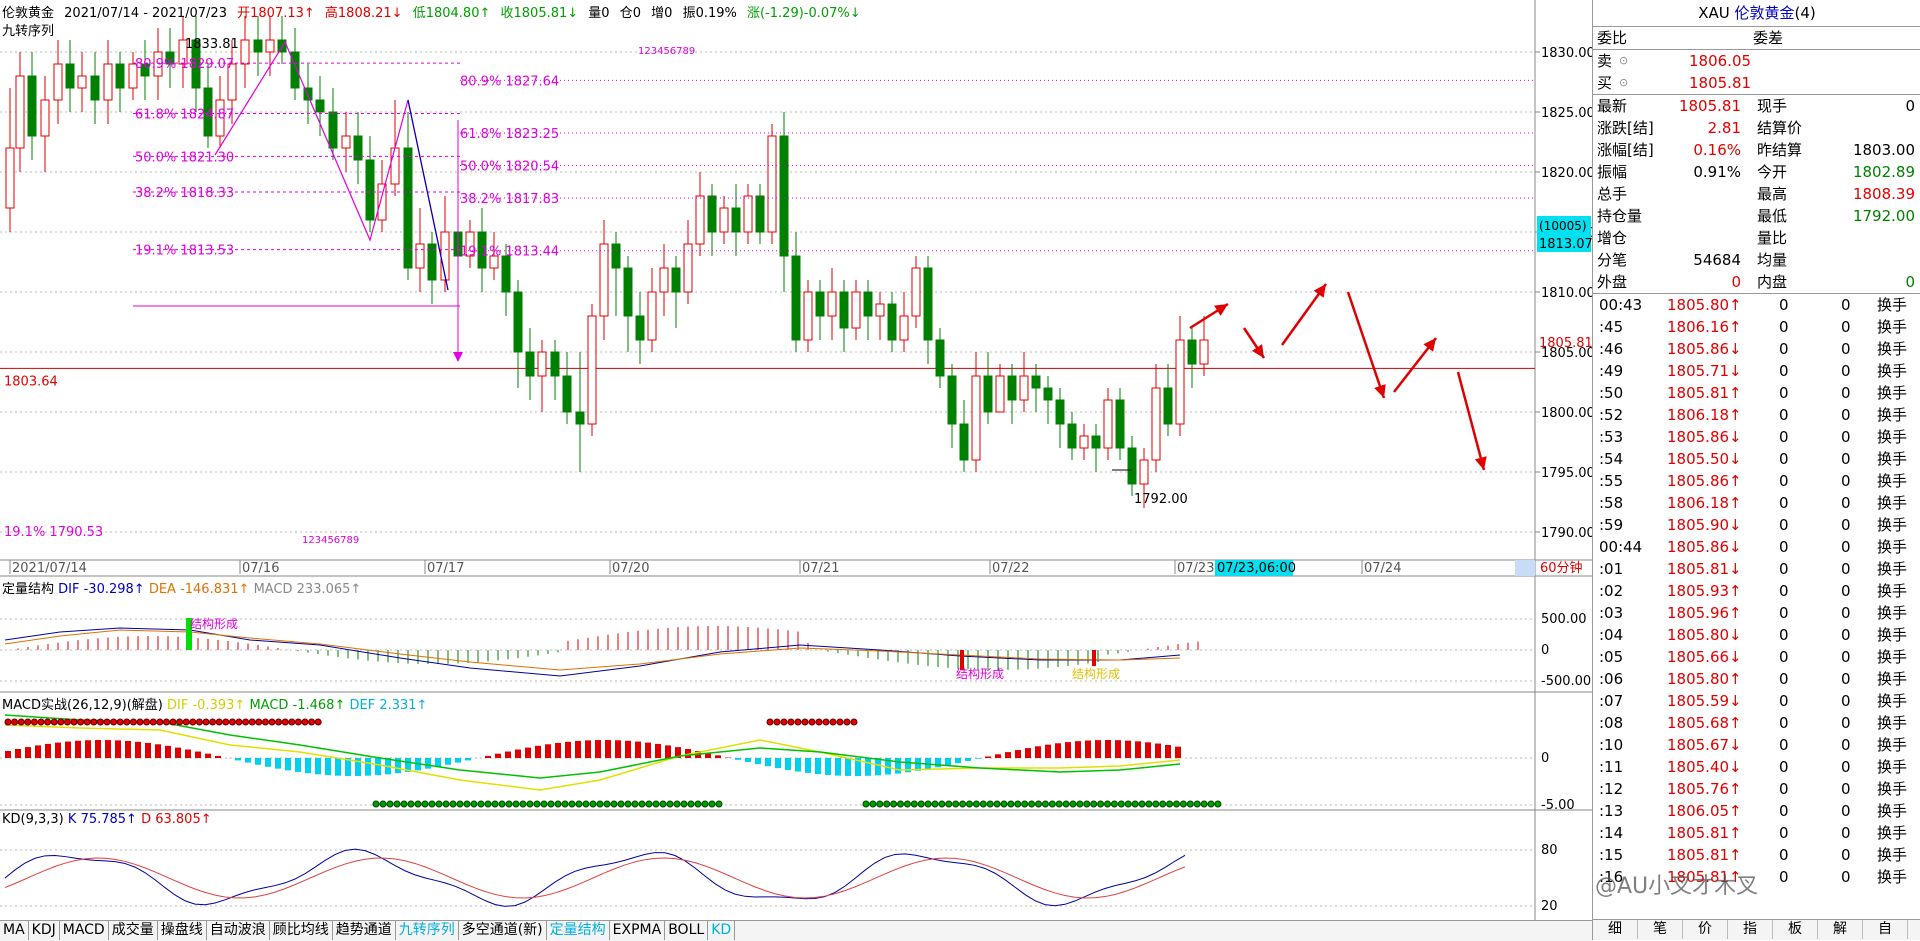 Image resolution: width=1920 pixels, height=941 pixels. What do you see at coordinates (1704, 393) in the screenshot?
I see `tick-price: 1805.81↑` at bounding box center [1704, 393].